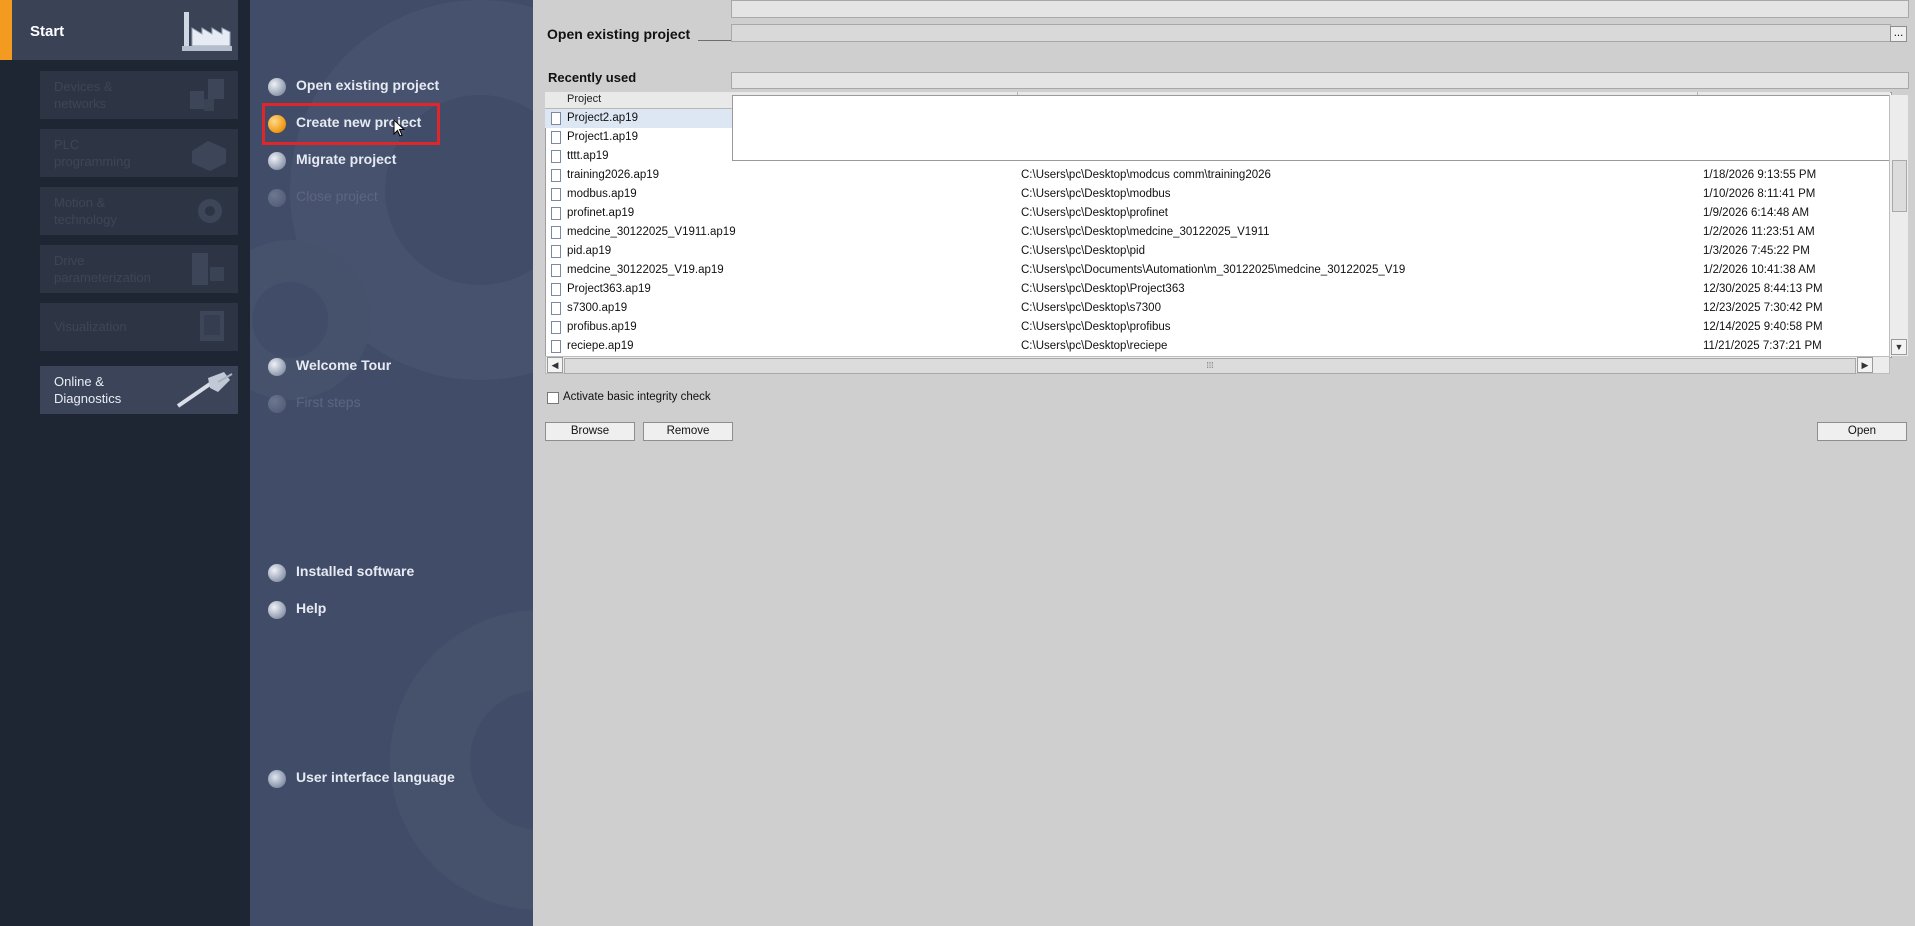  I want to click on mouse-cursor-icon, so click(399, 128).